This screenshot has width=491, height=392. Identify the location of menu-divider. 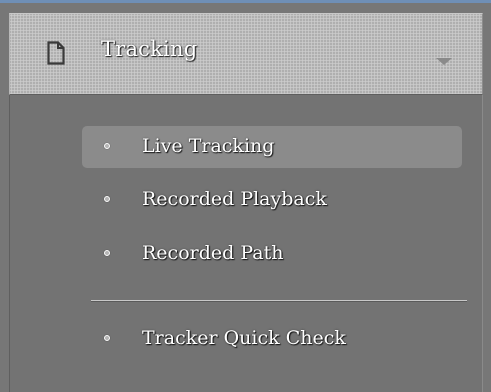
(279, 301).